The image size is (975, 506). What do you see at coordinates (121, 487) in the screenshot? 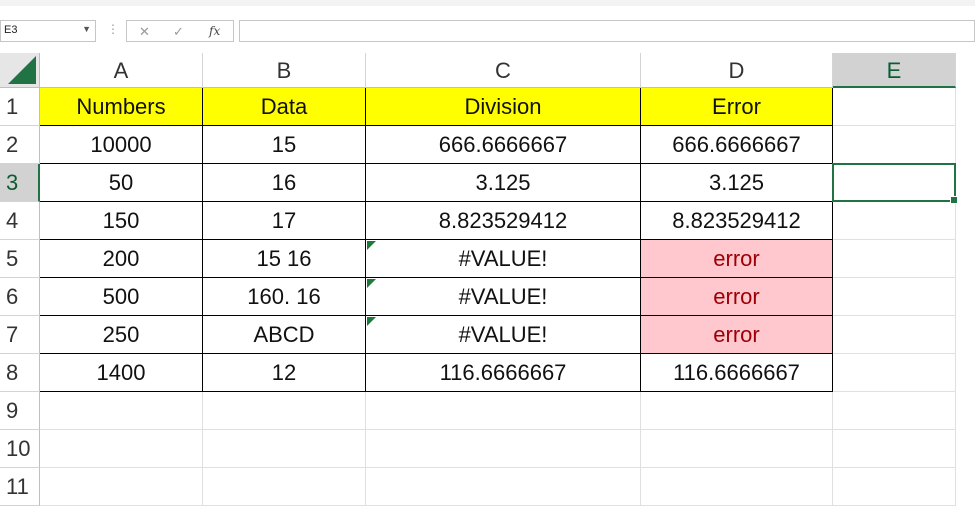
I see `cell-a11` at bounding box center [121, 487].